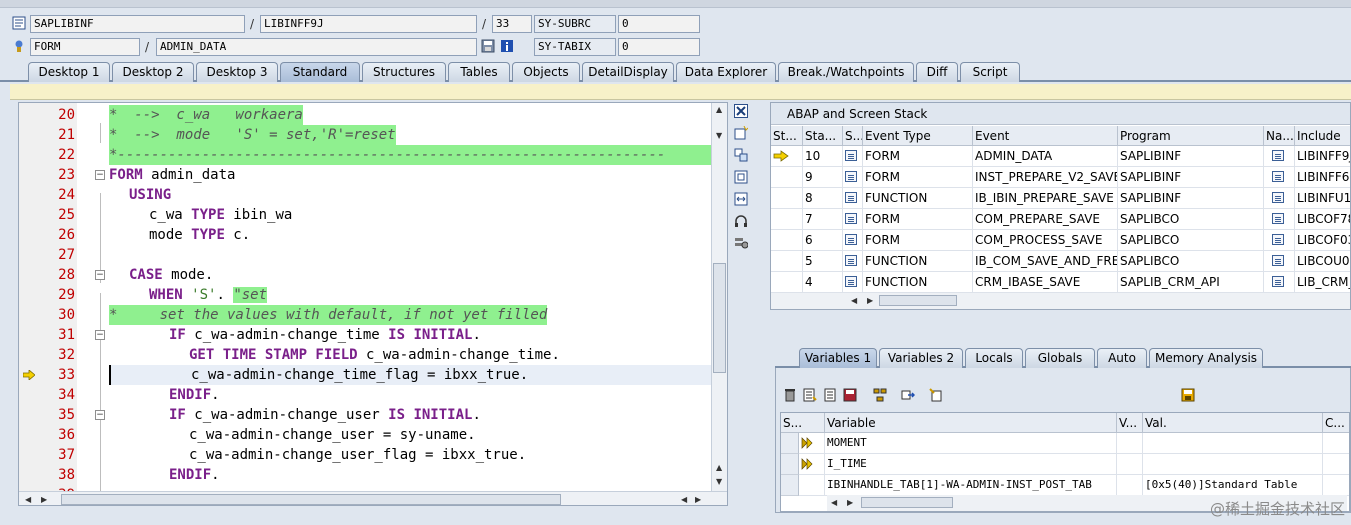  What do you see at coordinates (1045, 136) in the screenshot?
I see `column-header: Event` at bounding box center [1045, 136].